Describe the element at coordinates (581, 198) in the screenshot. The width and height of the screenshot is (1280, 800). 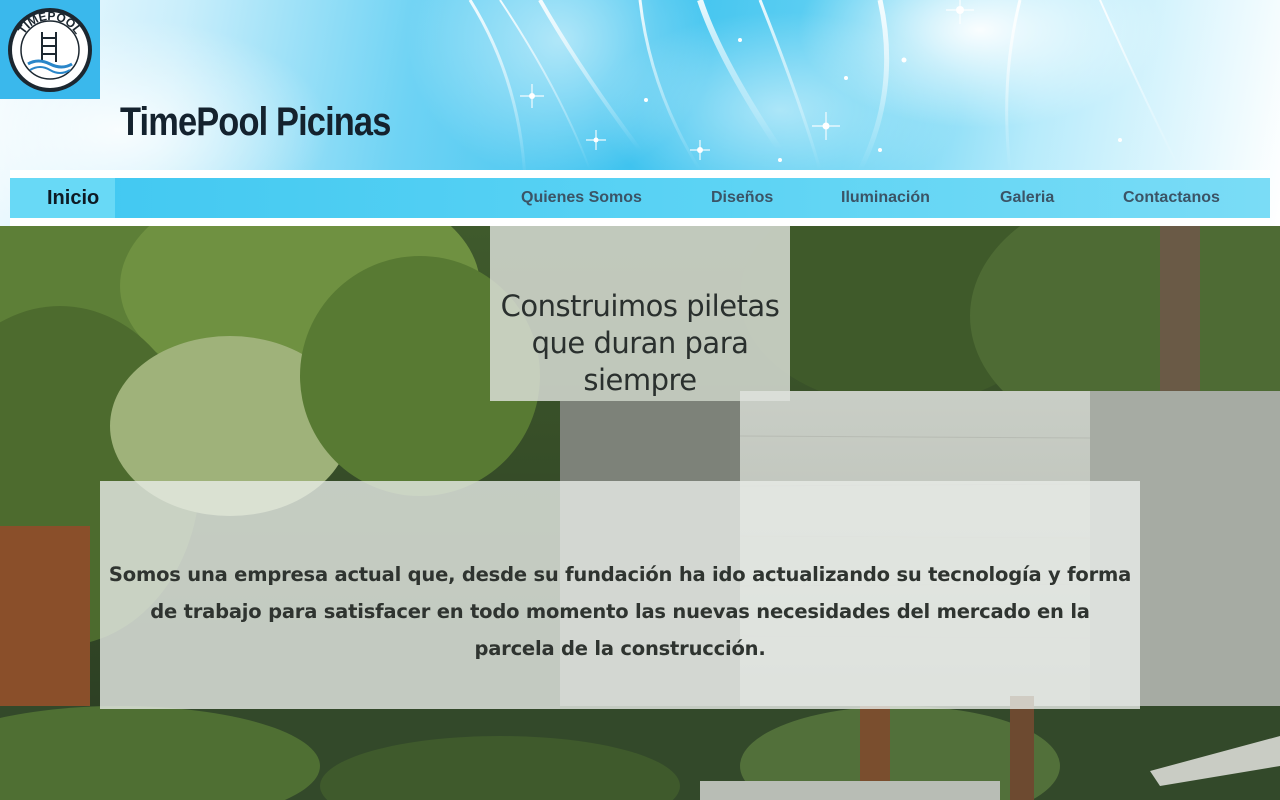
I see `nav-item-quienes-somos: Quienes Somos` at that location.